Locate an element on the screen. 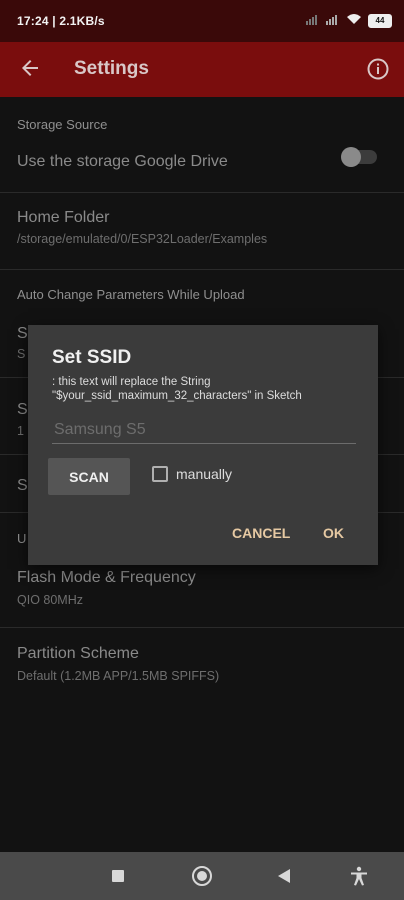 This screenshot has height=900, width=404. scan-button: SCAN is located at coordinates (89, 476).